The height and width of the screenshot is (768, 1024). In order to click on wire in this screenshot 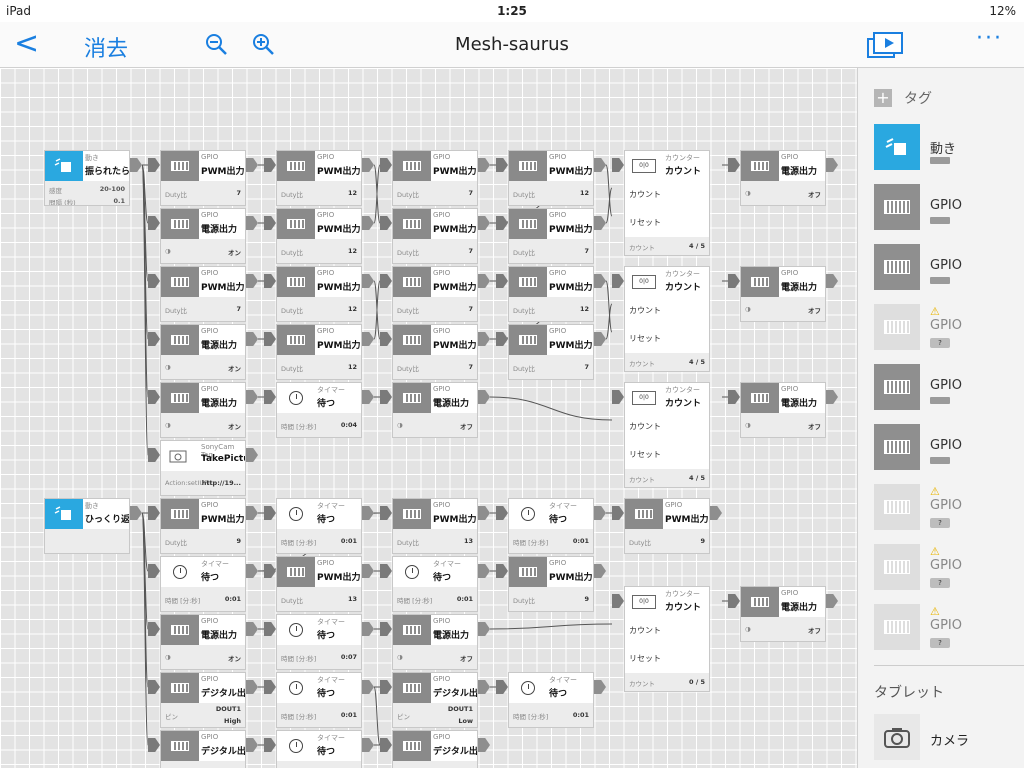, I will do `click(377, 310)`.